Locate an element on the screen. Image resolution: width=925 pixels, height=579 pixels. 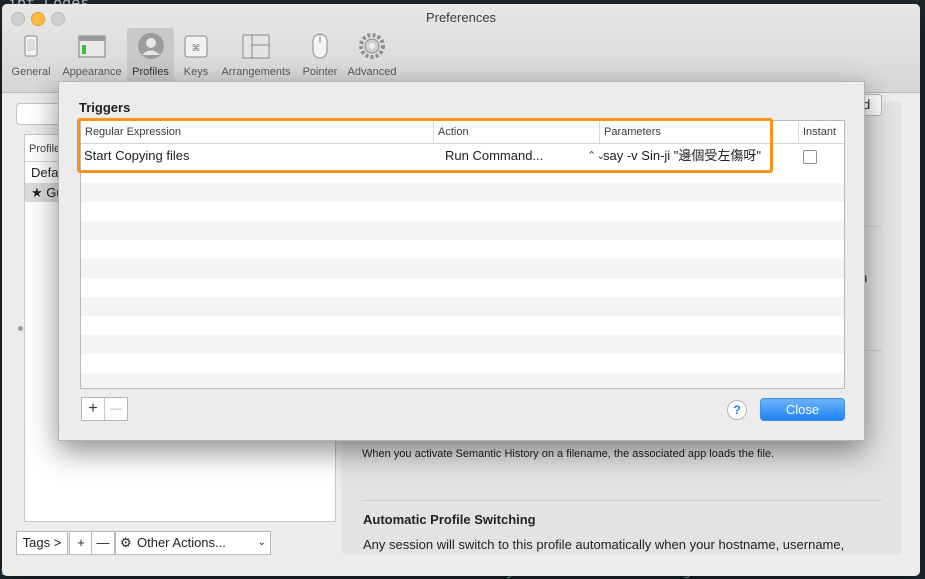
toolbar-arrangements: Arrangements is located at coordinates (256, 55).